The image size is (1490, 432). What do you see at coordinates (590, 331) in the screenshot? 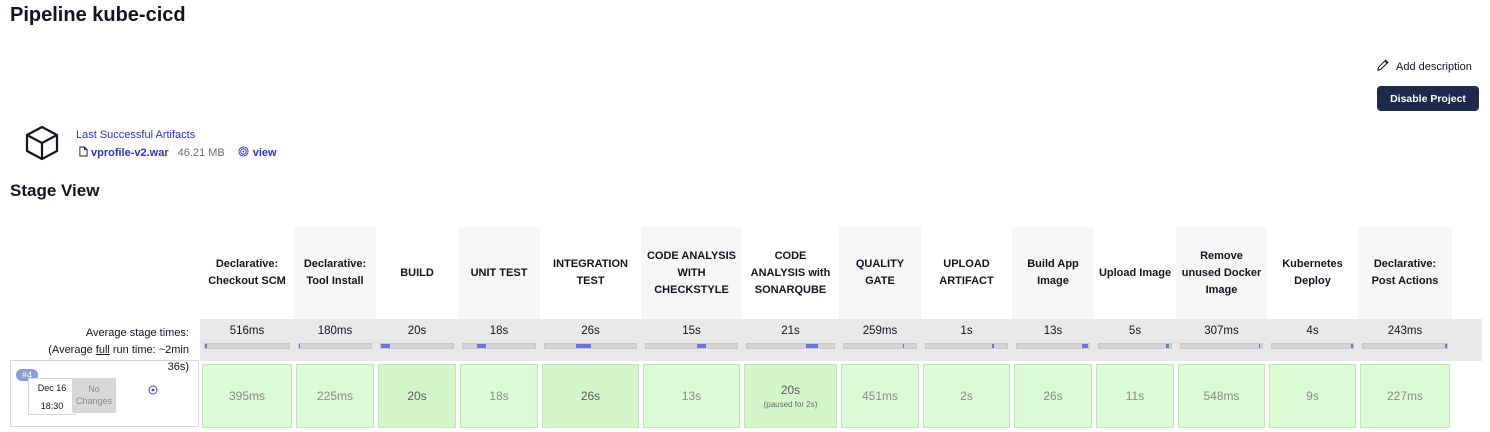
I see `average-time: 26s` at bounding box center [590, 331].